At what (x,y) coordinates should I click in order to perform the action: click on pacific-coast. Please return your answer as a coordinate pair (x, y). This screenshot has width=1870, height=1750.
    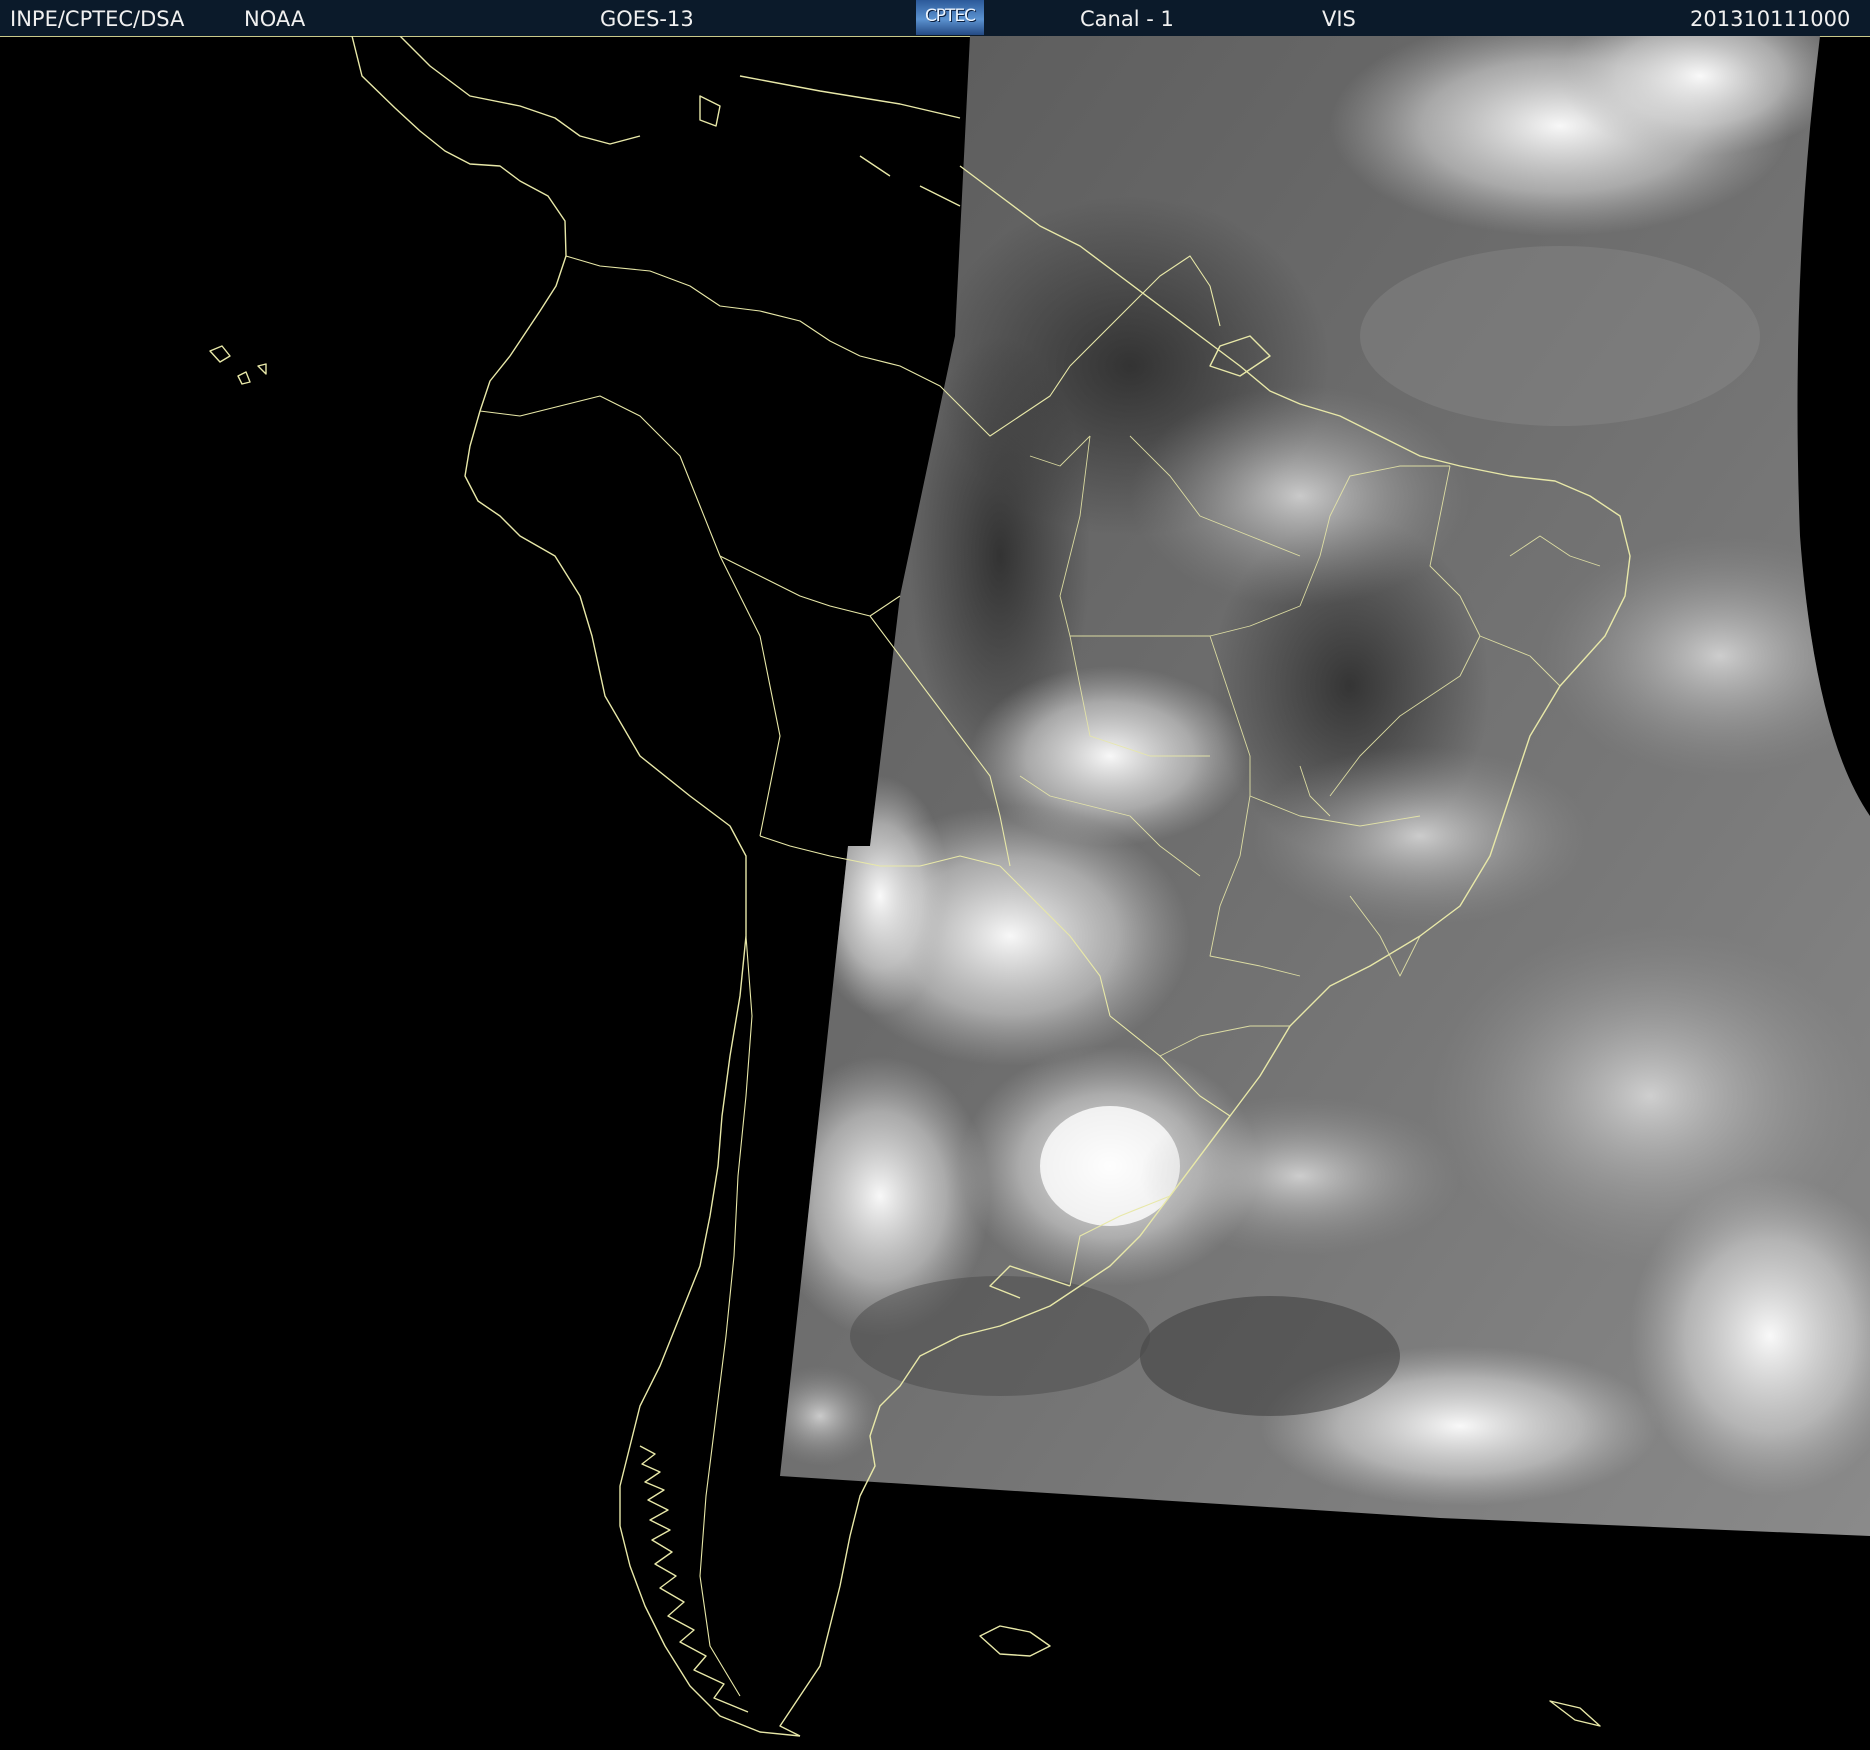
    Looking at the image, I should click on (632, 1031).